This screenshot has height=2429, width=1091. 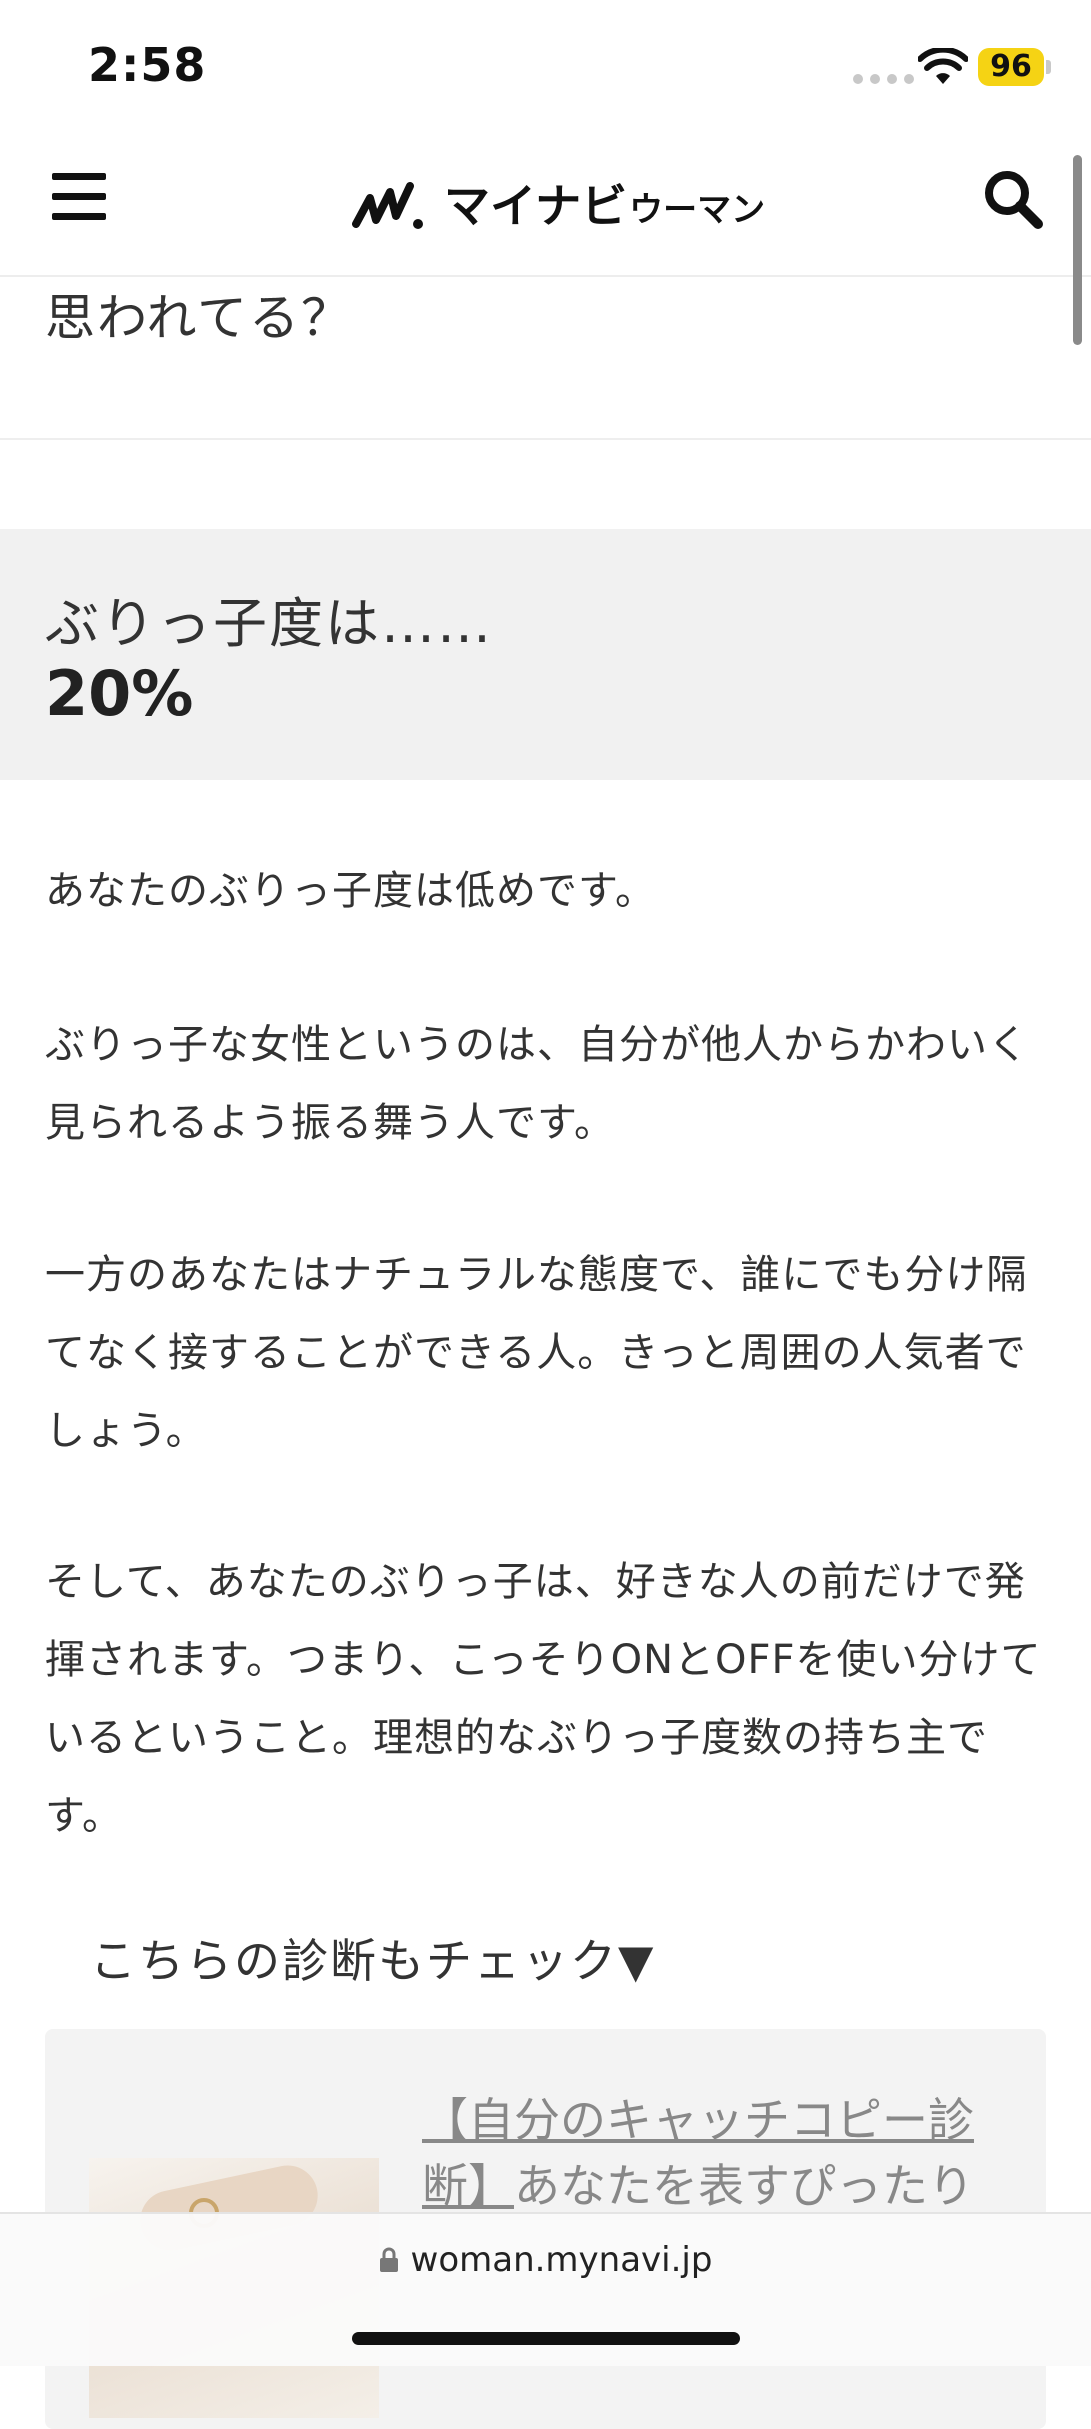 What do you see at coordinates (943, 66) in the screenshot?
I see `wifi-icon` at bounding box center [943, 66].